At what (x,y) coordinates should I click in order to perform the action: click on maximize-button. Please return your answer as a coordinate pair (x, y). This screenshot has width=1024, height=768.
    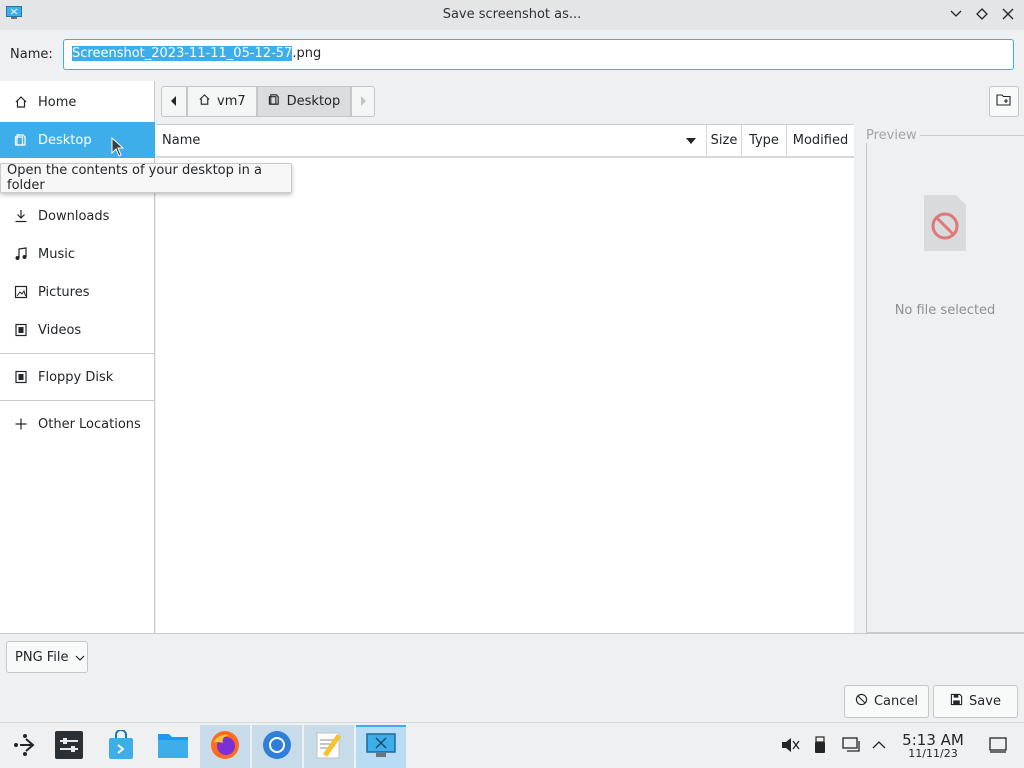
    Looking at the image, I should click on (982, 14).